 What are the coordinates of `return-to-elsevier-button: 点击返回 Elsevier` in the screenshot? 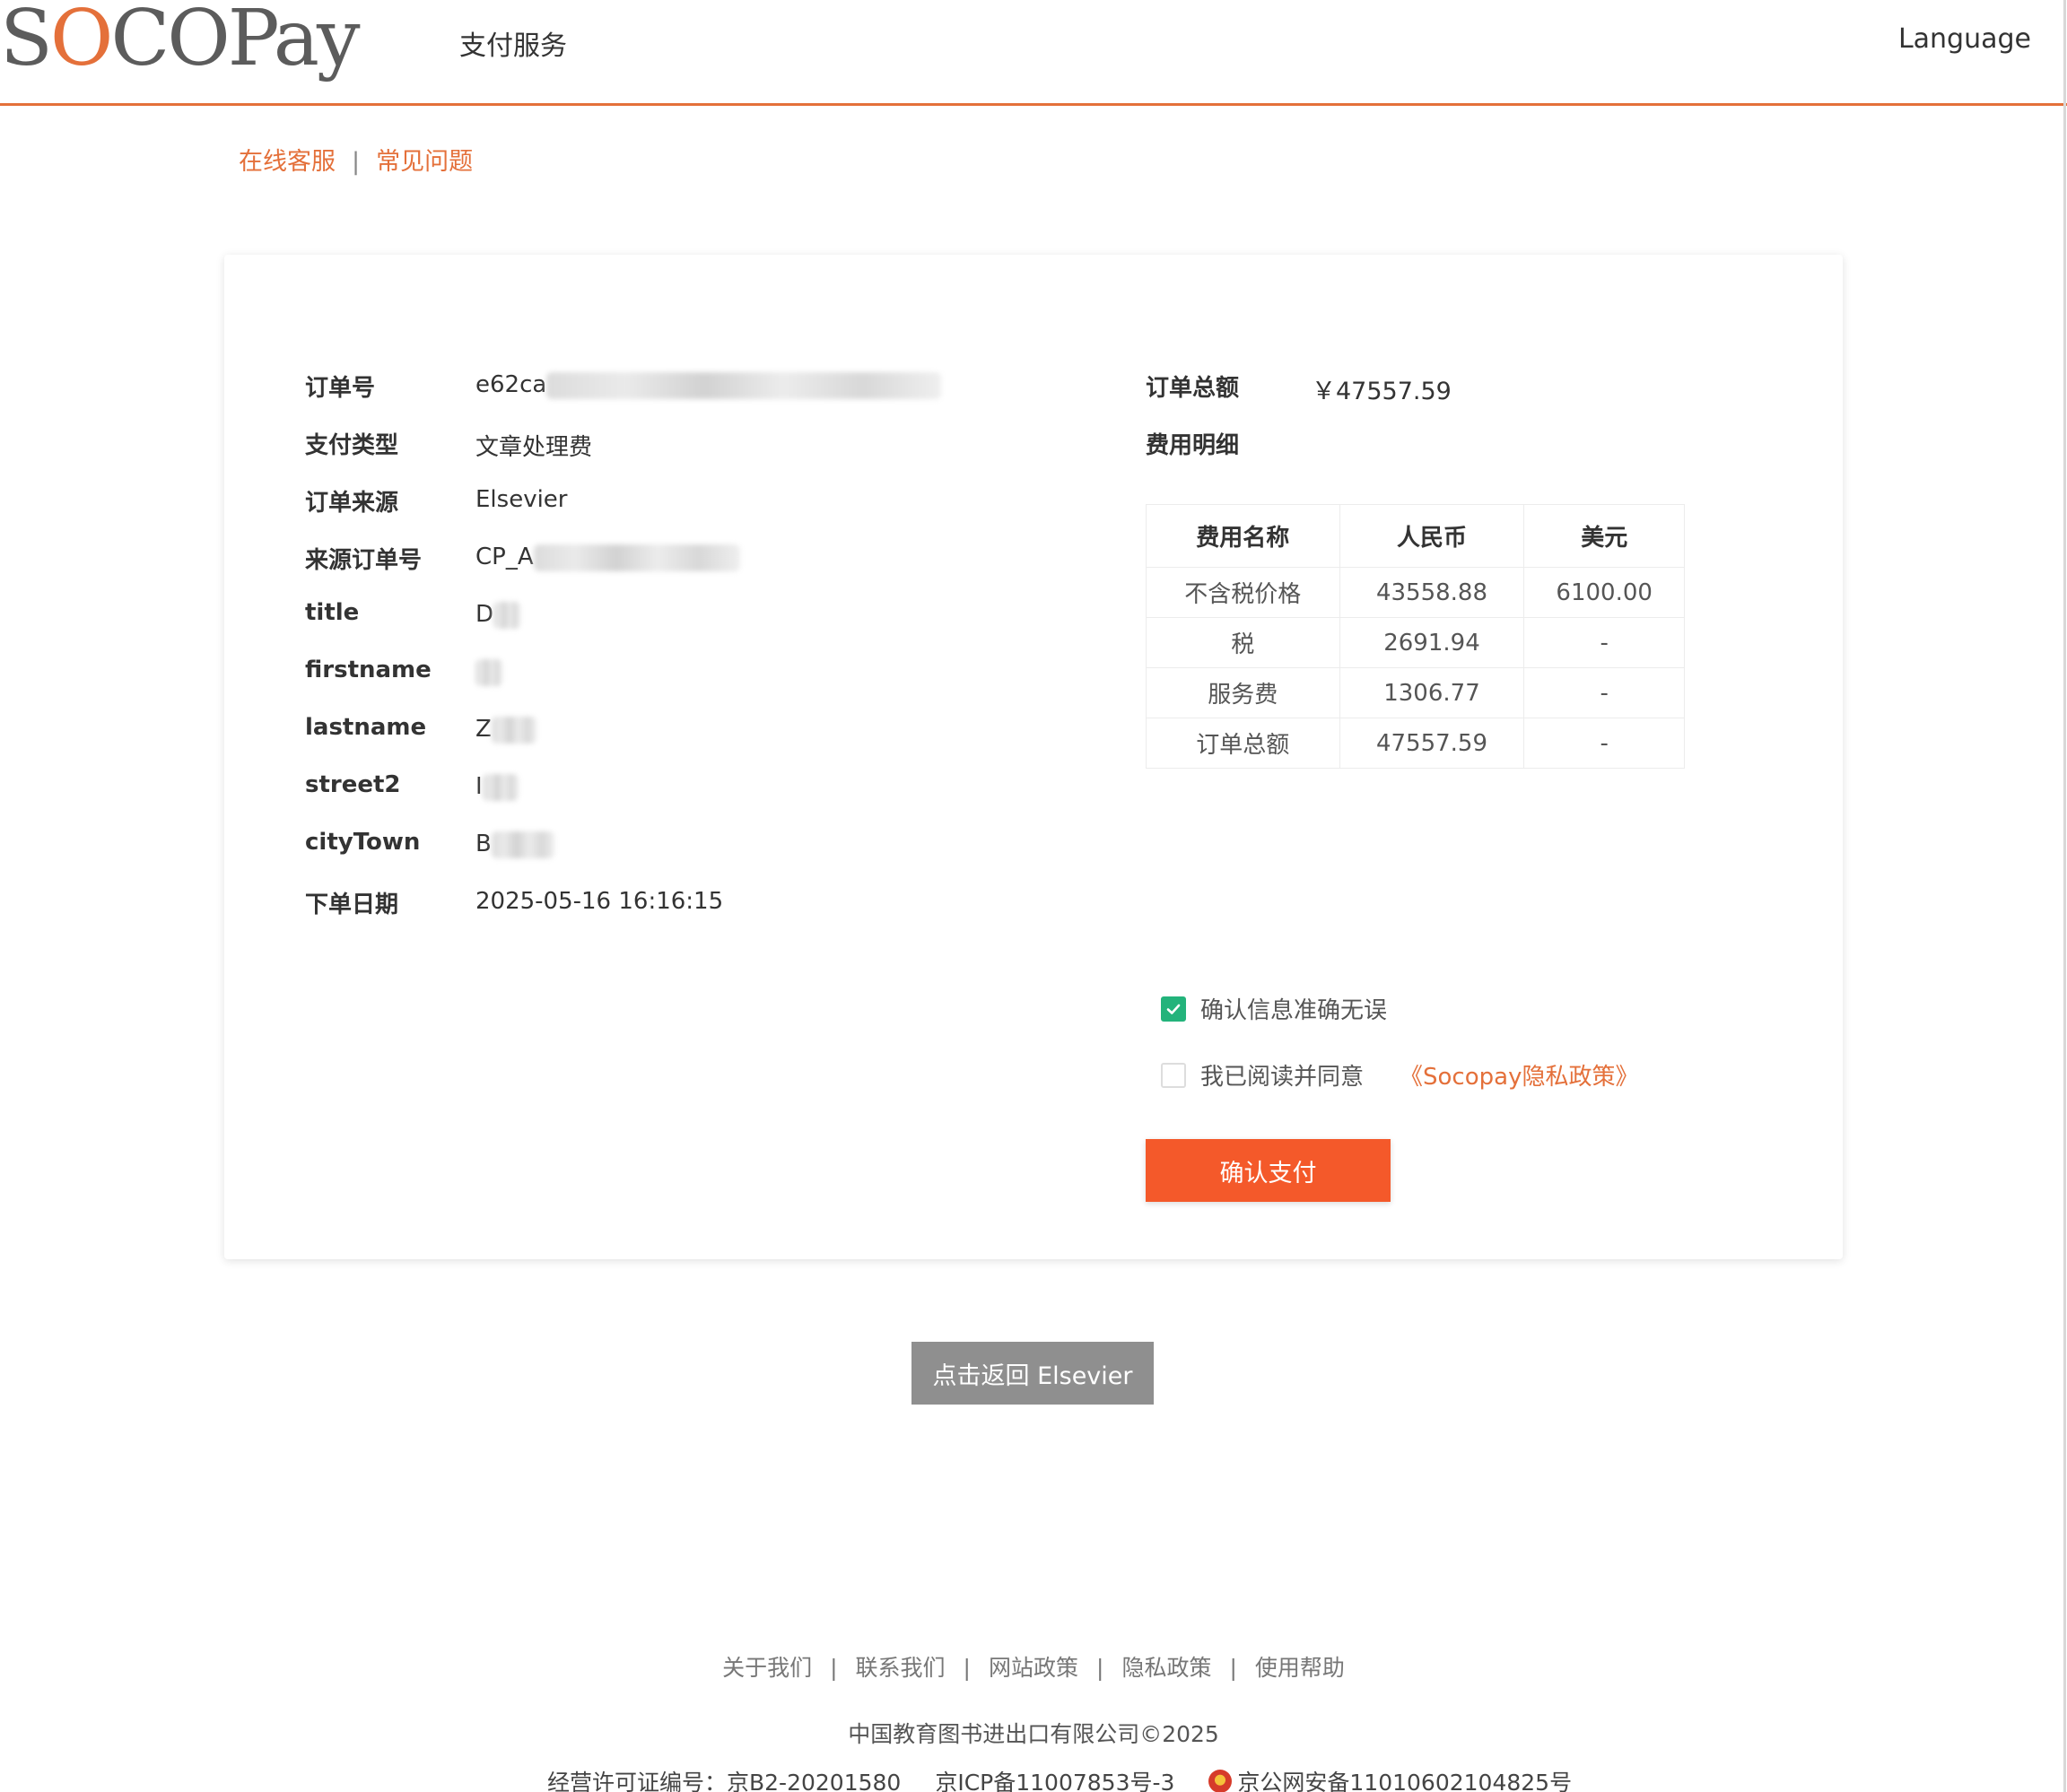 It's located at (1032, 1374).